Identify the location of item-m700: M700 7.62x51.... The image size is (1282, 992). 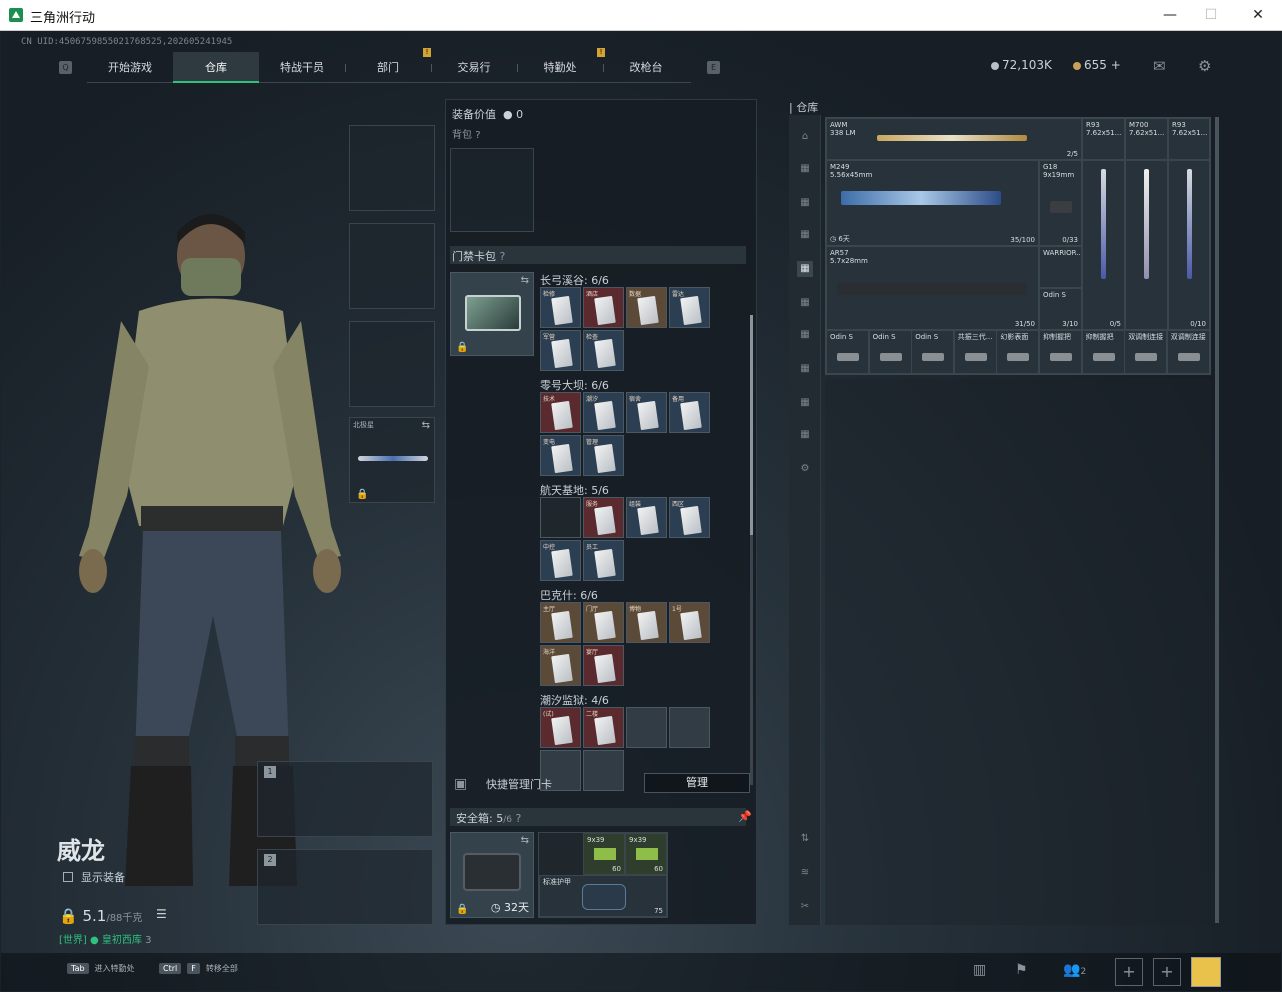
(1146, 139).